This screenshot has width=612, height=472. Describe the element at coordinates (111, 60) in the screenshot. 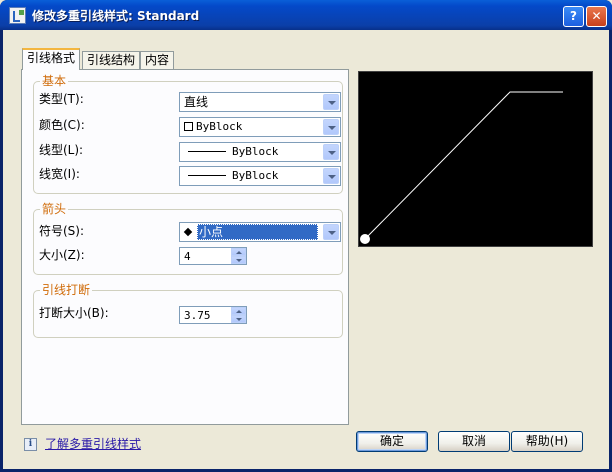

I see `tab-leader-structure: 引线结构` at that location.